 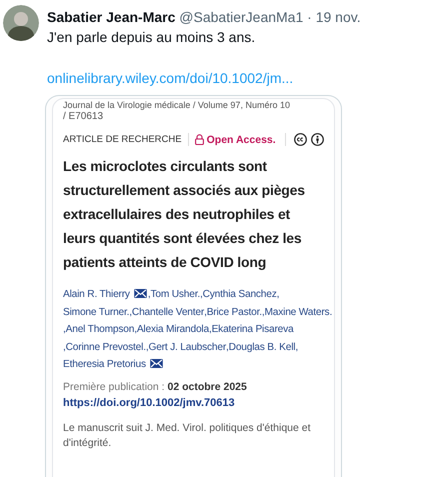 I want to click on author-link: Simone Turner., so click(x=96, y=312).